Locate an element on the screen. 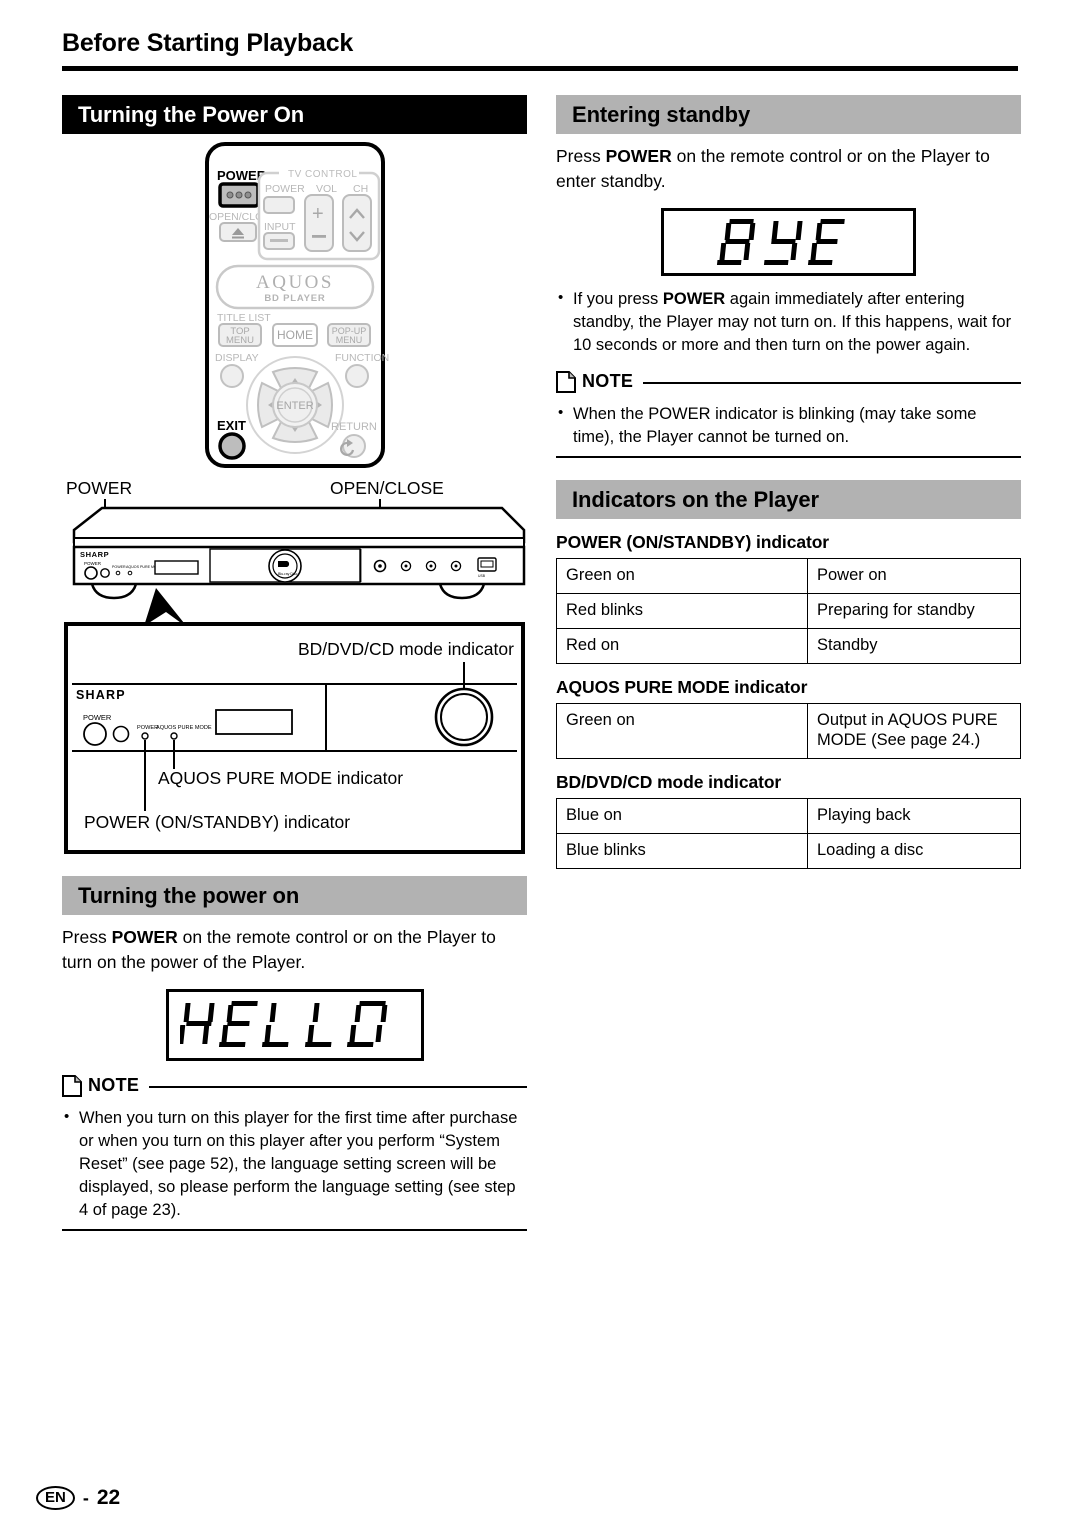  remote-popup-label-2: MENU is located at coordinates (348, 340).